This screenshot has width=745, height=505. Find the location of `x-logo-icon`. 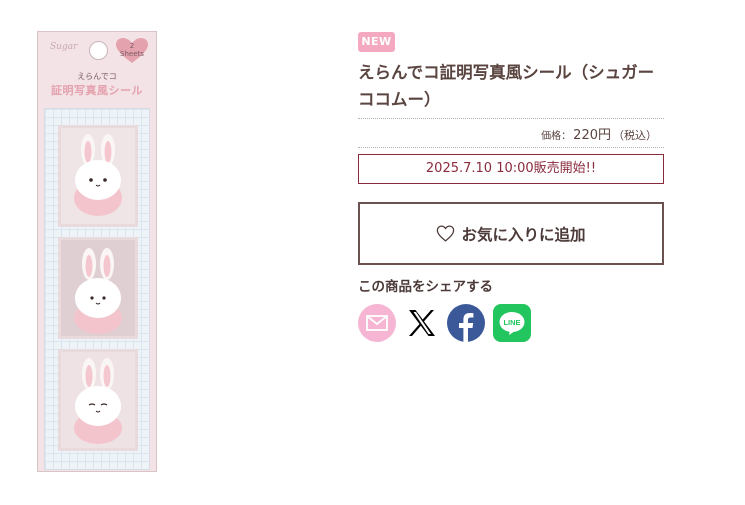

x-logo-icon is located at coordinates (422, 323).